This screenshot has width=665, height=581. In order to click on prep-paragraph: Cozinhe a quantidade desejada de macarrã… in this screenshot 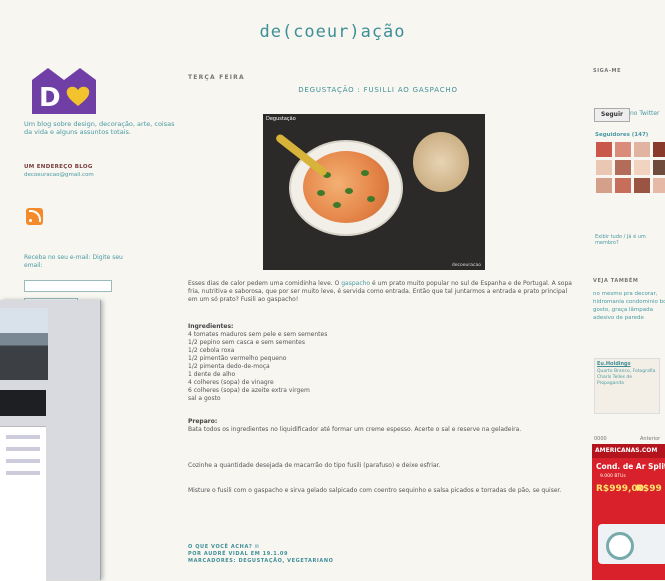, I will do `click(314, 465)`.